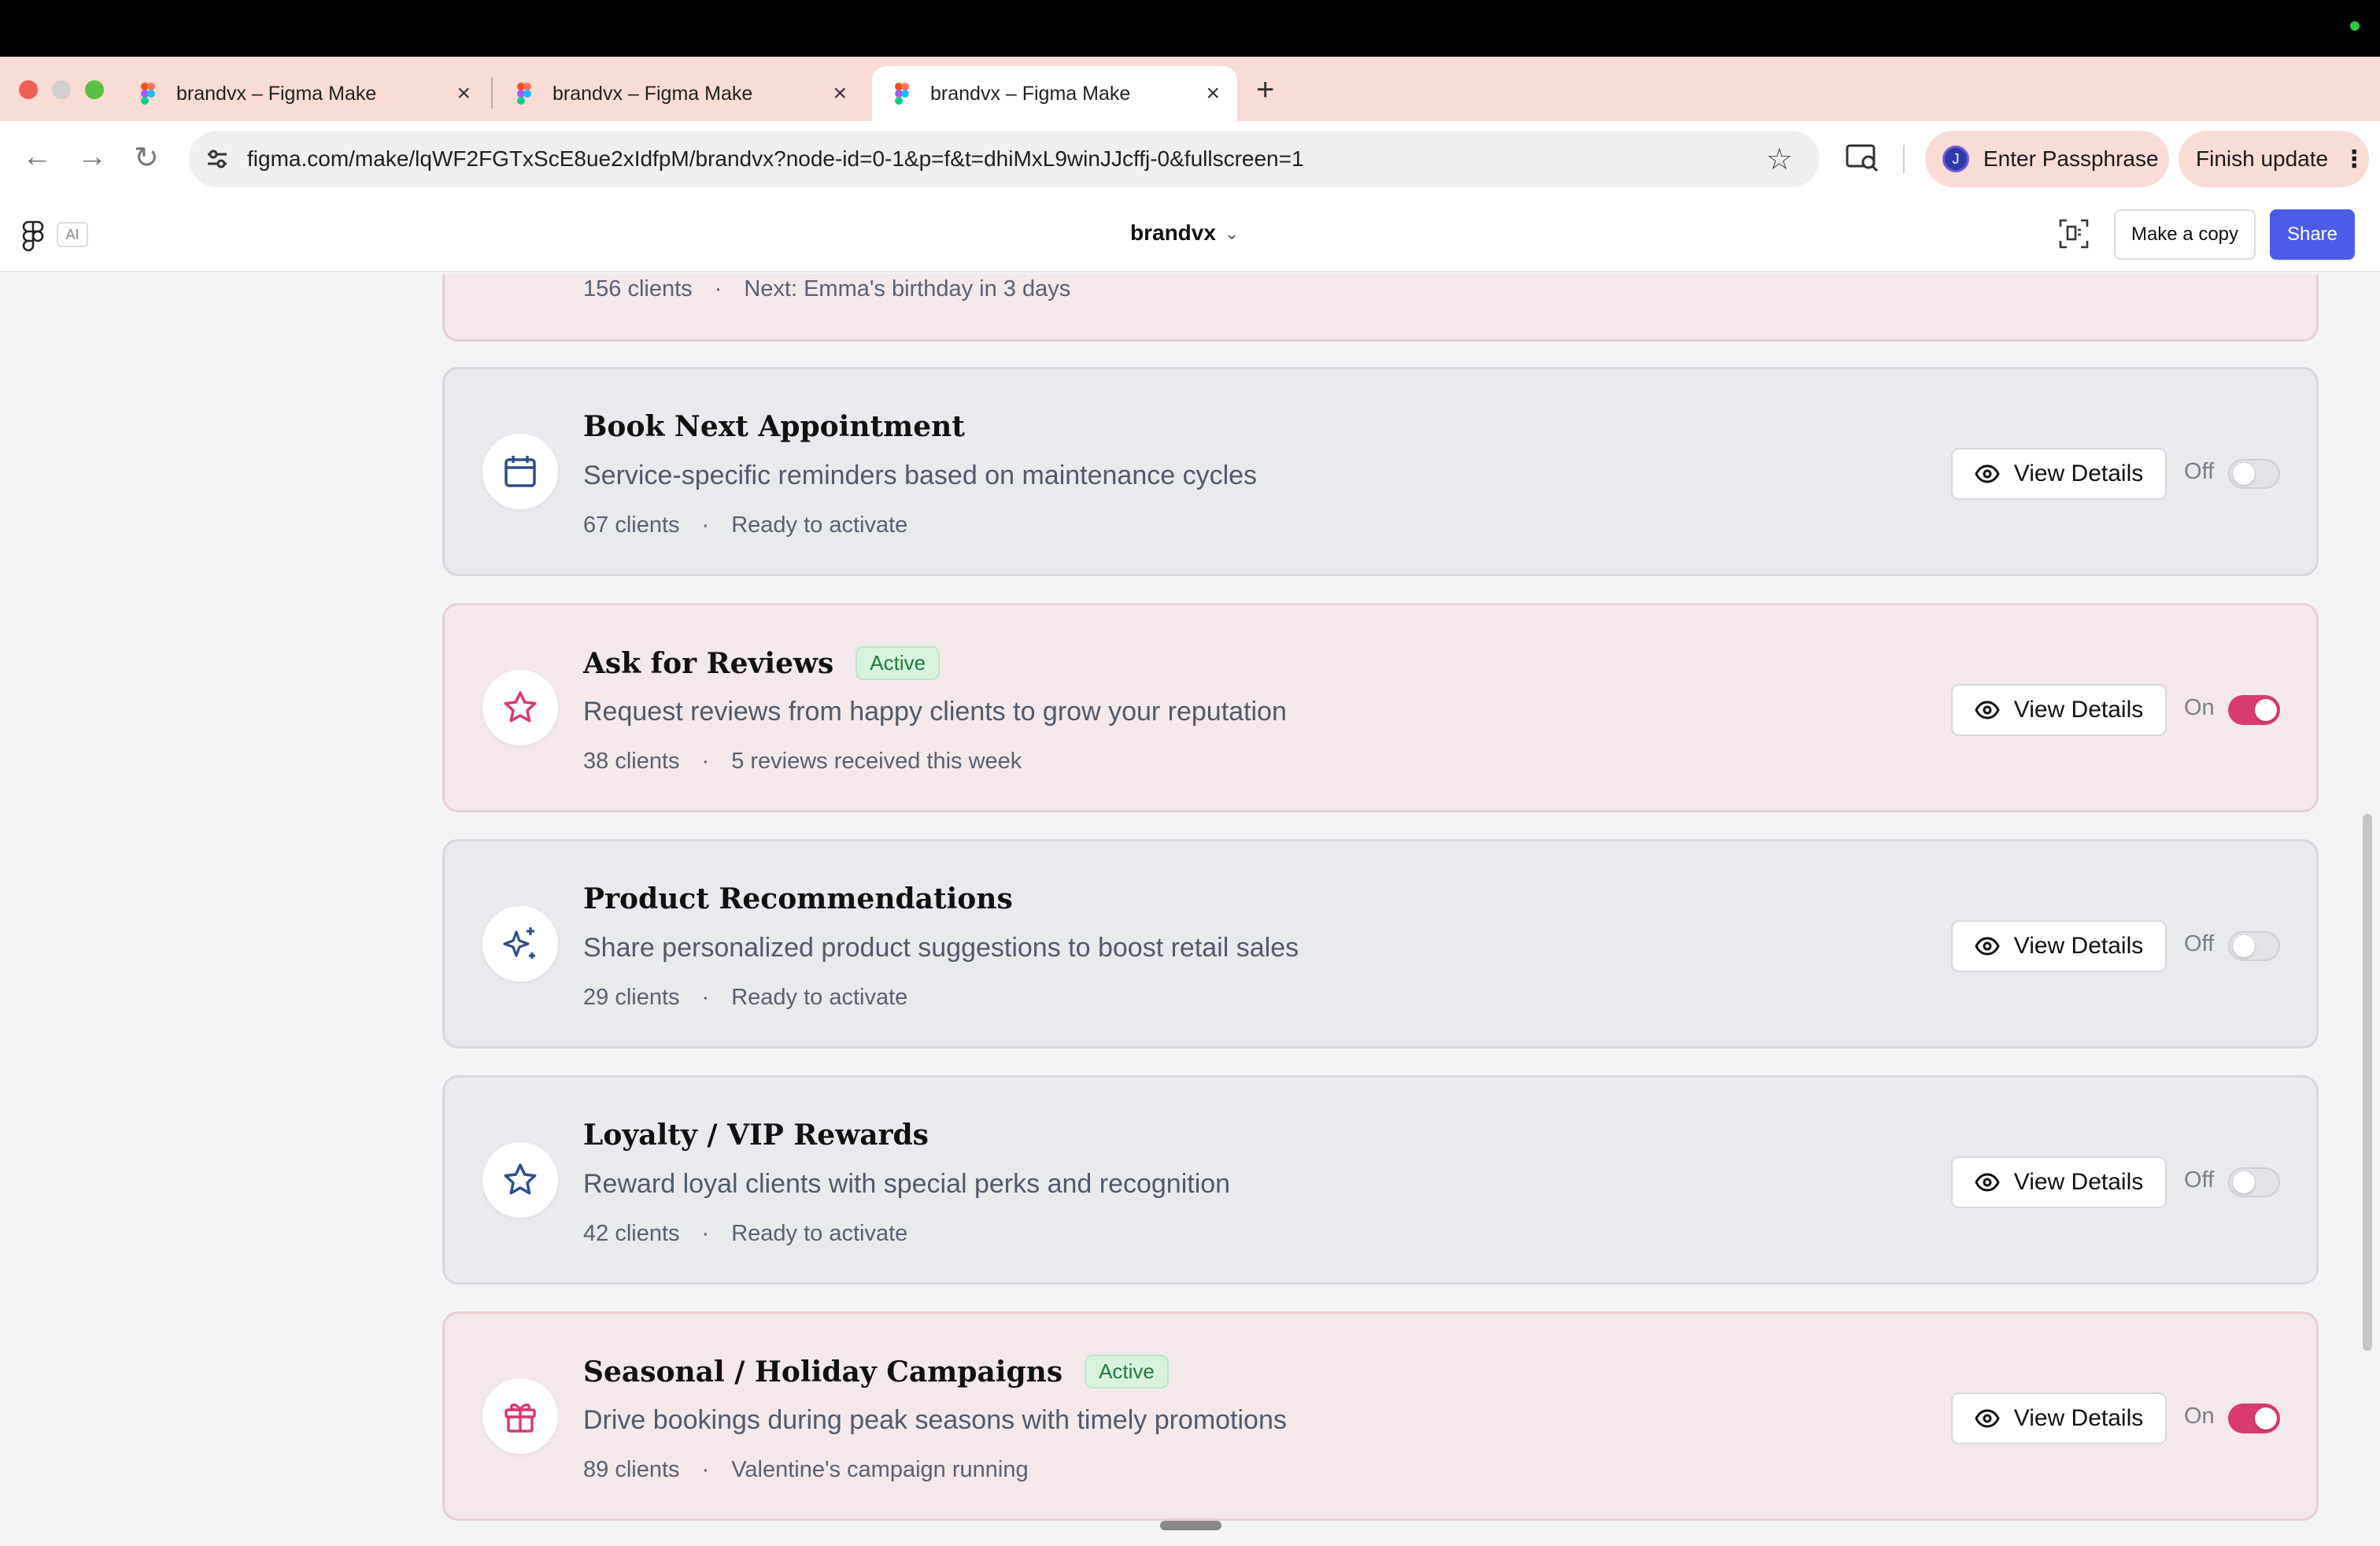 The width and height of the screenshot is (2380, 1546). What do you see at coordinates (631, 1233) in the screenshot?
I see `card-client-count: 42 clients` at bounding box center [631, 1233].